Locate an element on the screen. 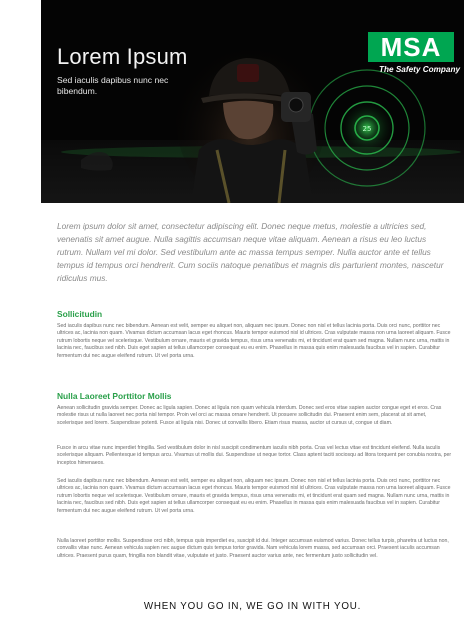 The height and width of the screenshot is (626, 468). msa-logo: MSA The Safety Company is located at coordinates (412, 56).